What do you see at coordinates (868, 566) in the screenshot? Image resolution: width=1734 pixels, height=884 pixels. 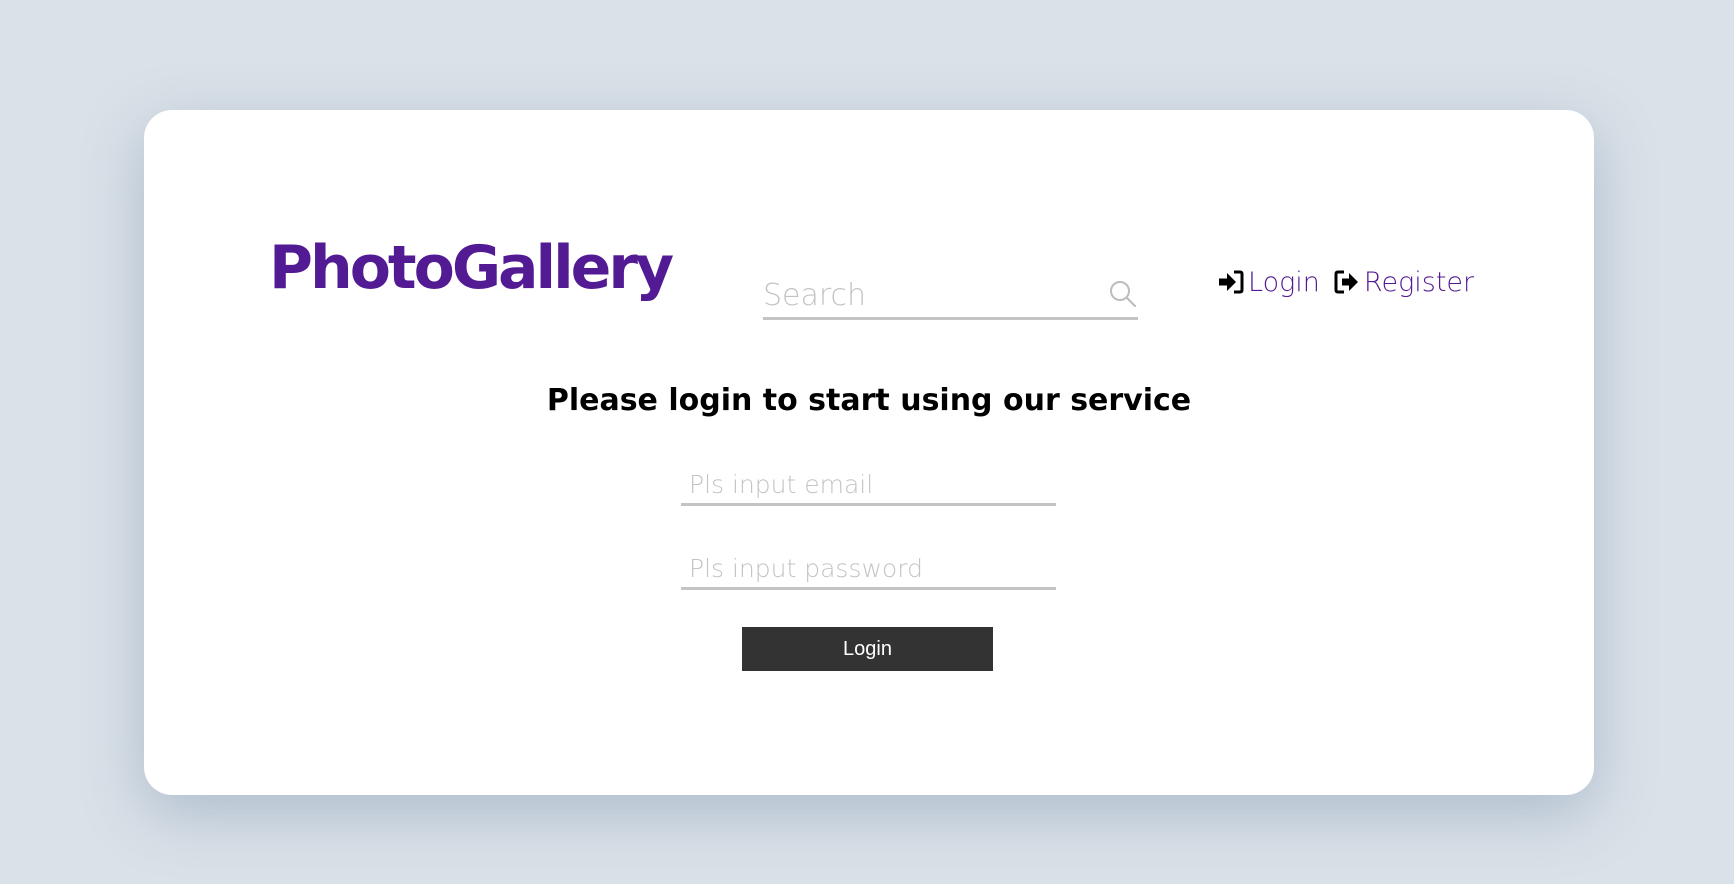 I see `password-field` at bounding box center [868, 566].